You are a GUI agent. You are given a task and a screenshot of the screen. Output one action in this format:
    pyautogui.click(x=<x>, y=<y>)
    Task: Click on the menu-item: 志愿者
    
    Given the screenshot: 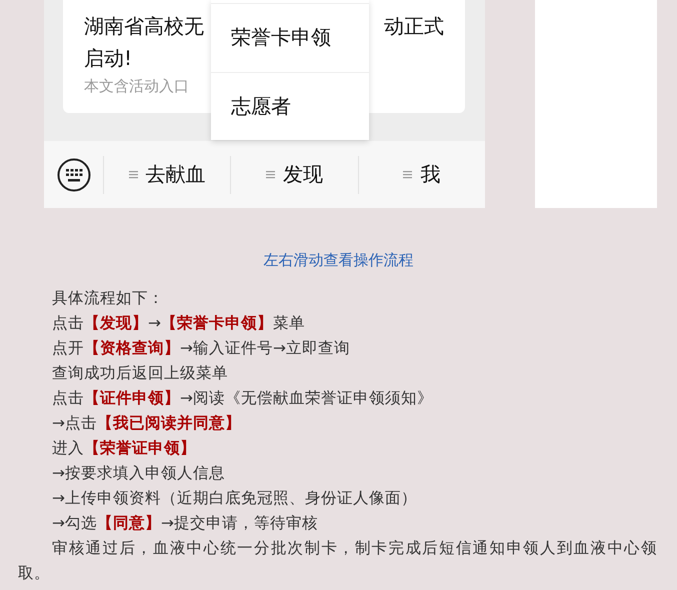 What is the action you would take?
    pyautogui.click(x=290, y=106)
    